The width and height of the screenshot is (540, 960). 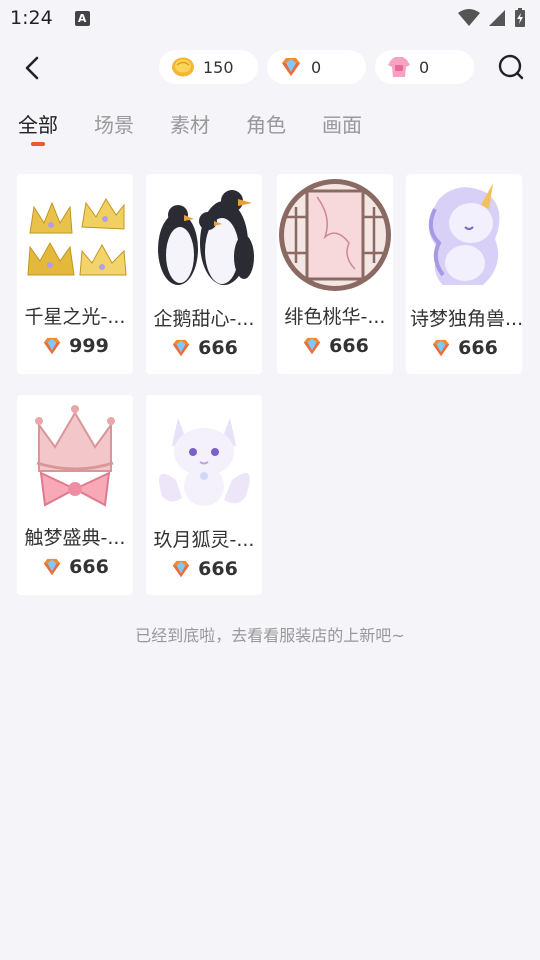 I want to click on gem-currency-pill: 0, so click(x=316, y=67).